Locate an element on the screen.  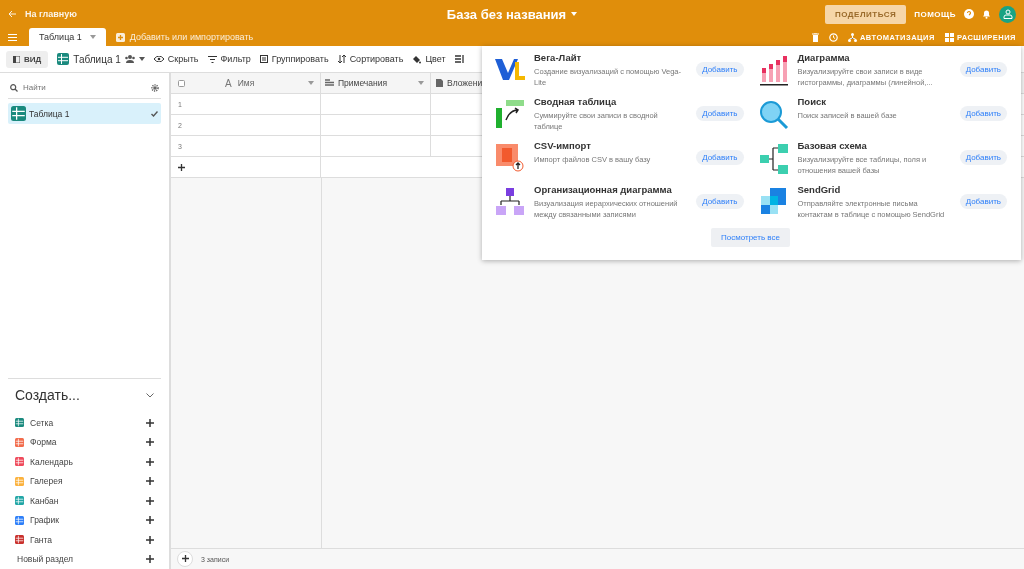
bell-icon is located at coordinates (986, 14).